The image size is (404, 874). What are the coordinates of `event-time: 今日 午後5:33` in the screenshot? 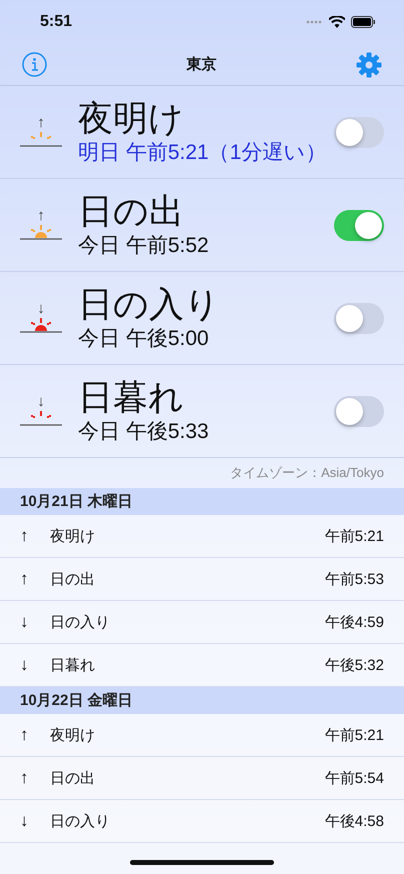 It's located at (144, 432).